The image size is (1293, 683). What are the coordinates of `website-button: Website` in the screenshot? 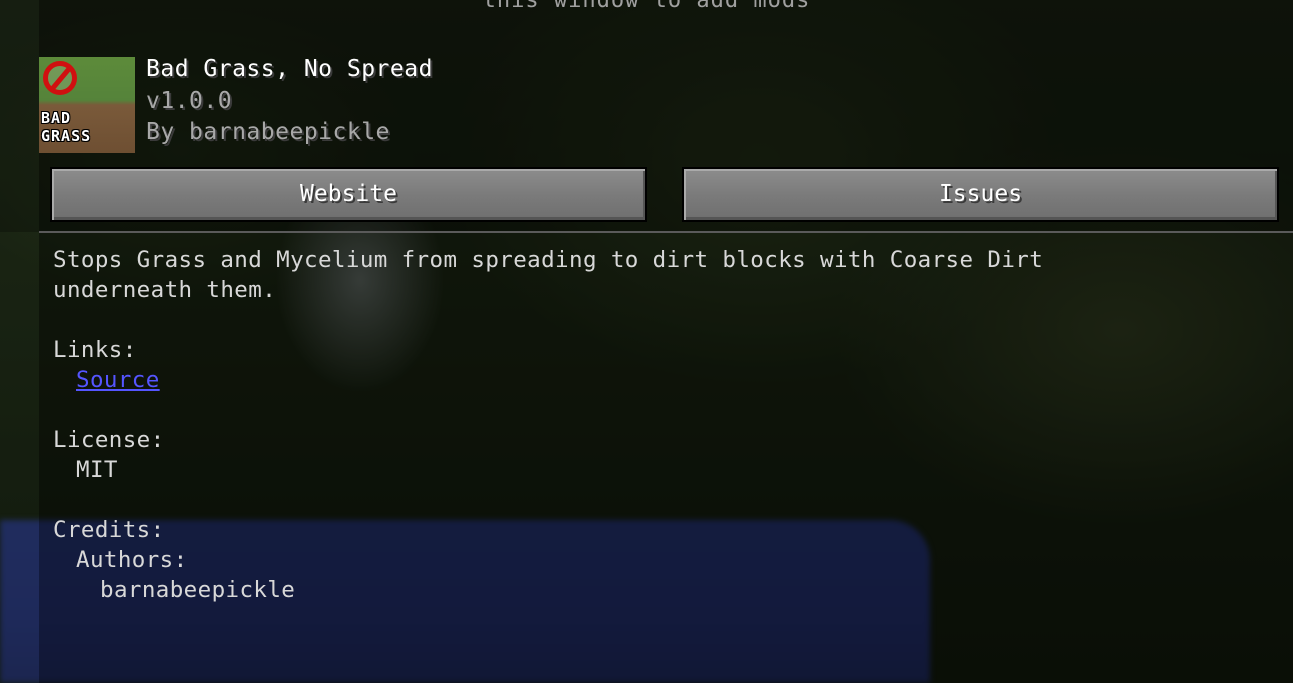 It's located at (348, 194).